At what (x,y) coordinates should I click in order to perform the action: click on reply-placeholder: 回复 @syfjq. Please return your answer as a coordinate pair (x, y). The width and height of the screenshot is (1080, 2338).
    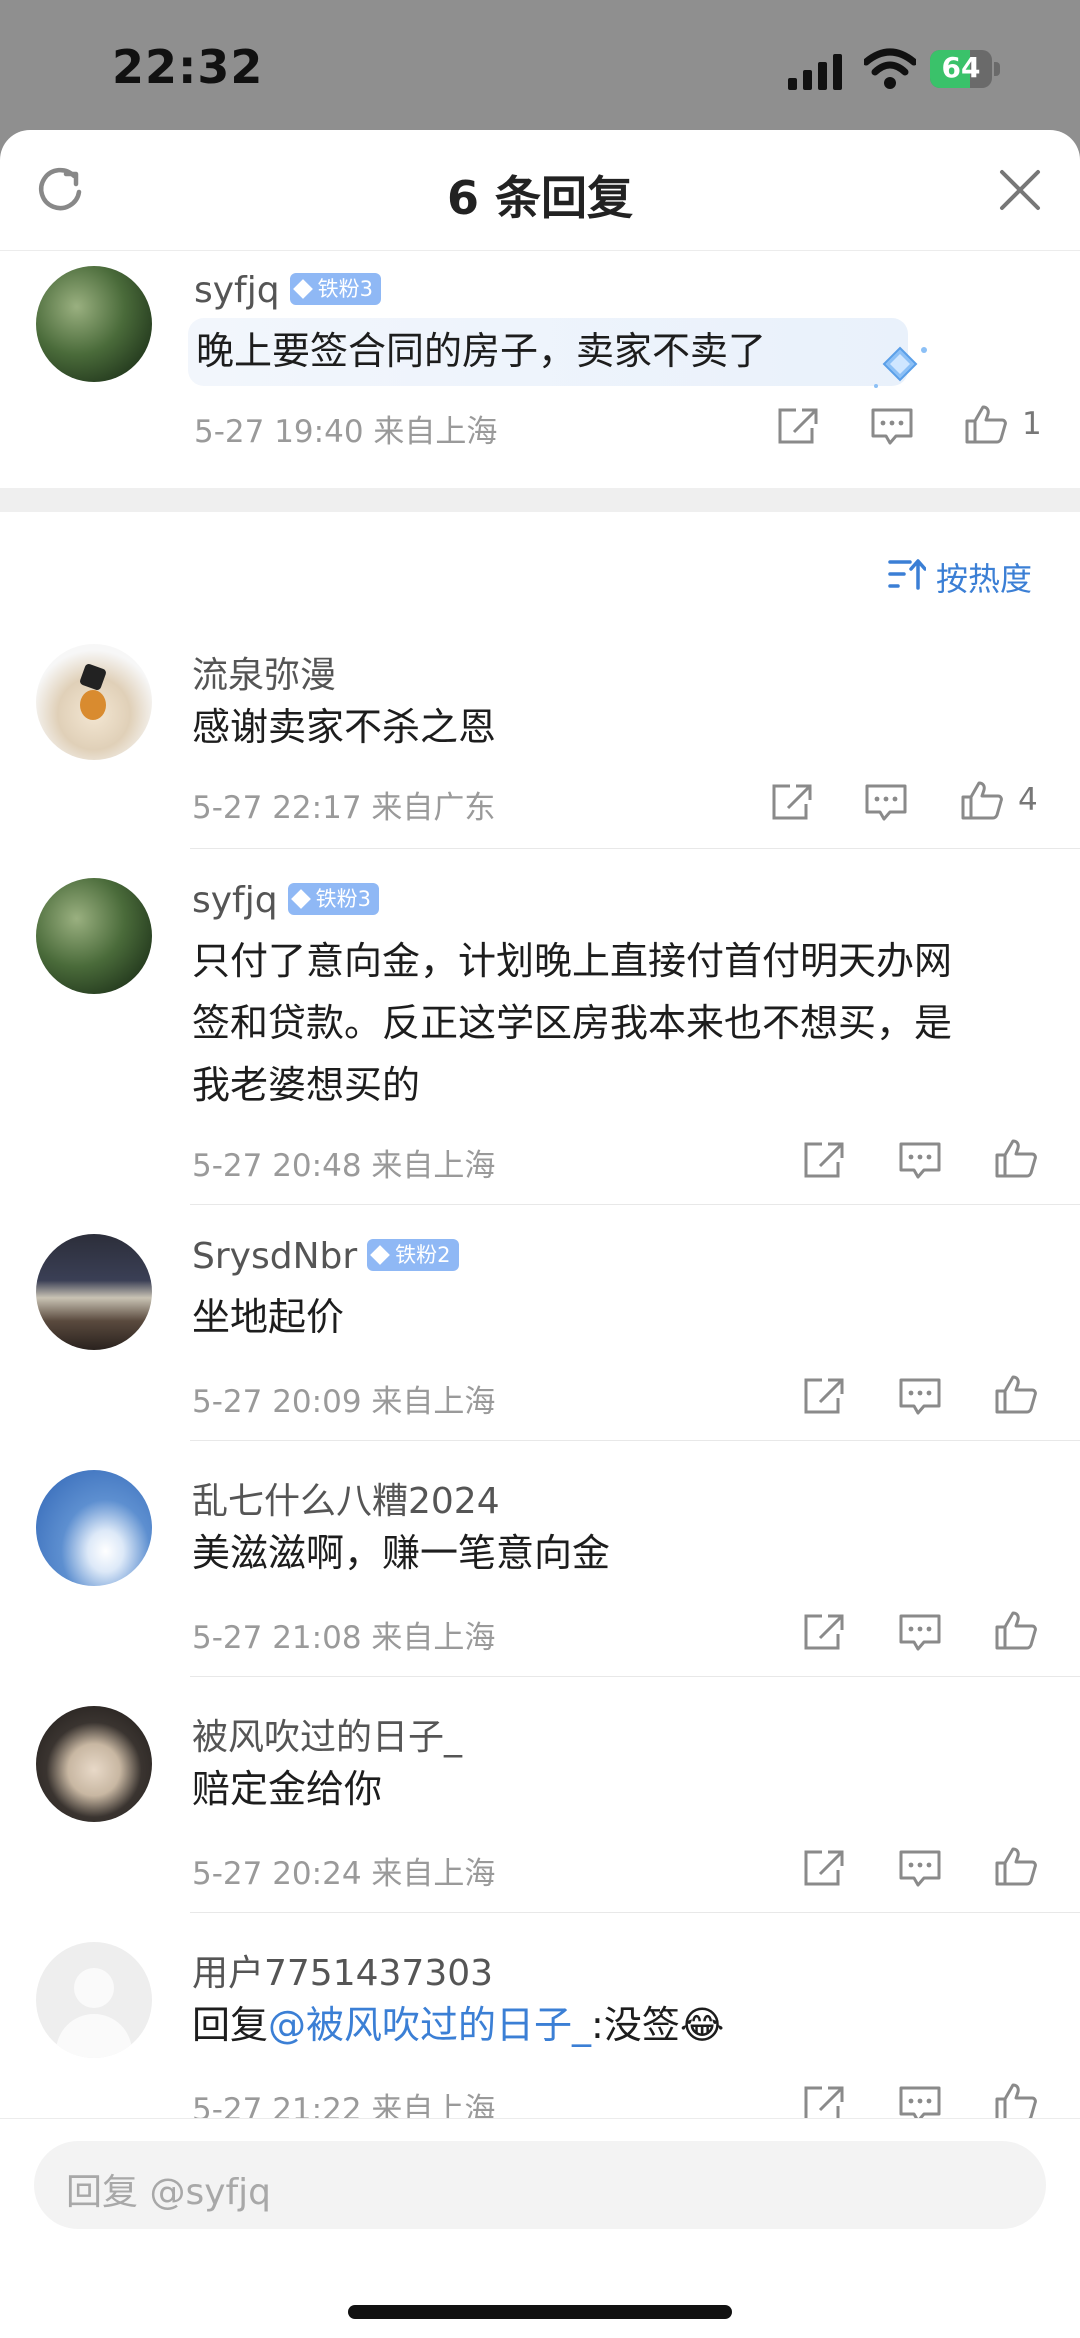
    Looking at the image, I should click on (169, 2192).